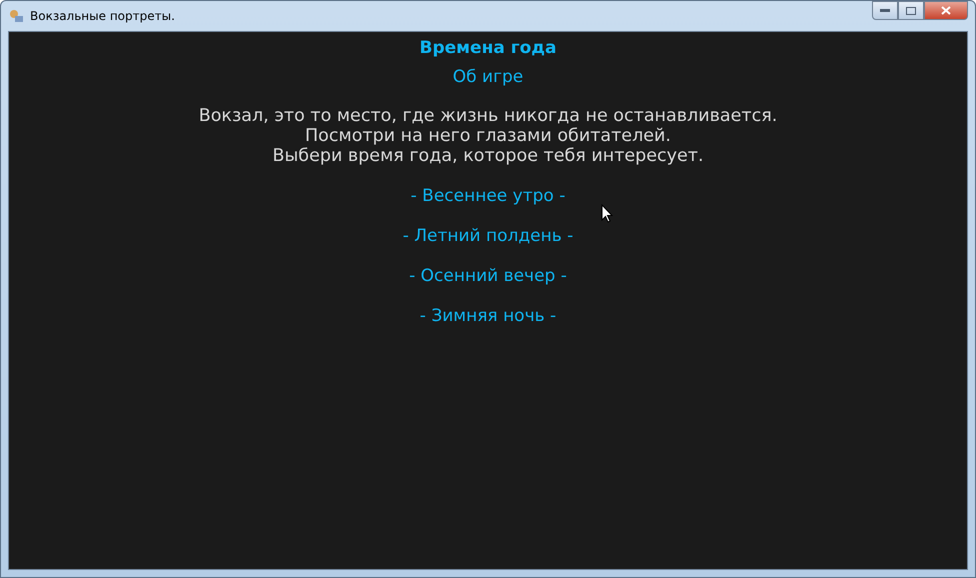 The width and height of the screenshot is (976, 578). I want to click on close-icon, so click(946, 10).